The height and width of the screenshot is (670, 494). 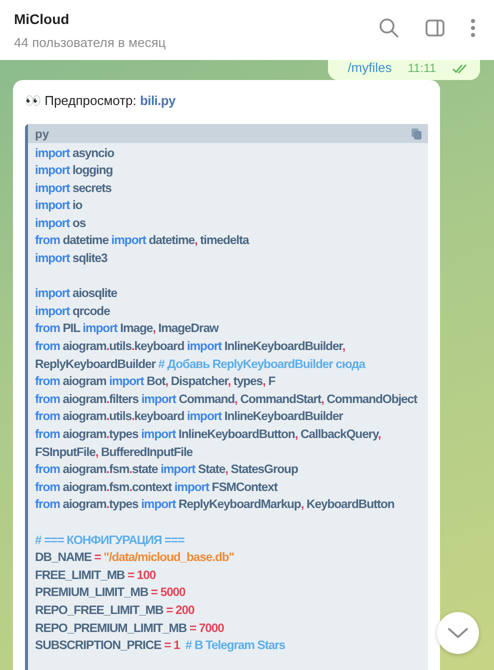 What do you see at coordinates (142, 241) in the screenshot?
I see `code-line: from datetime import datetime, timedelta` at bounding box center [142, 241].